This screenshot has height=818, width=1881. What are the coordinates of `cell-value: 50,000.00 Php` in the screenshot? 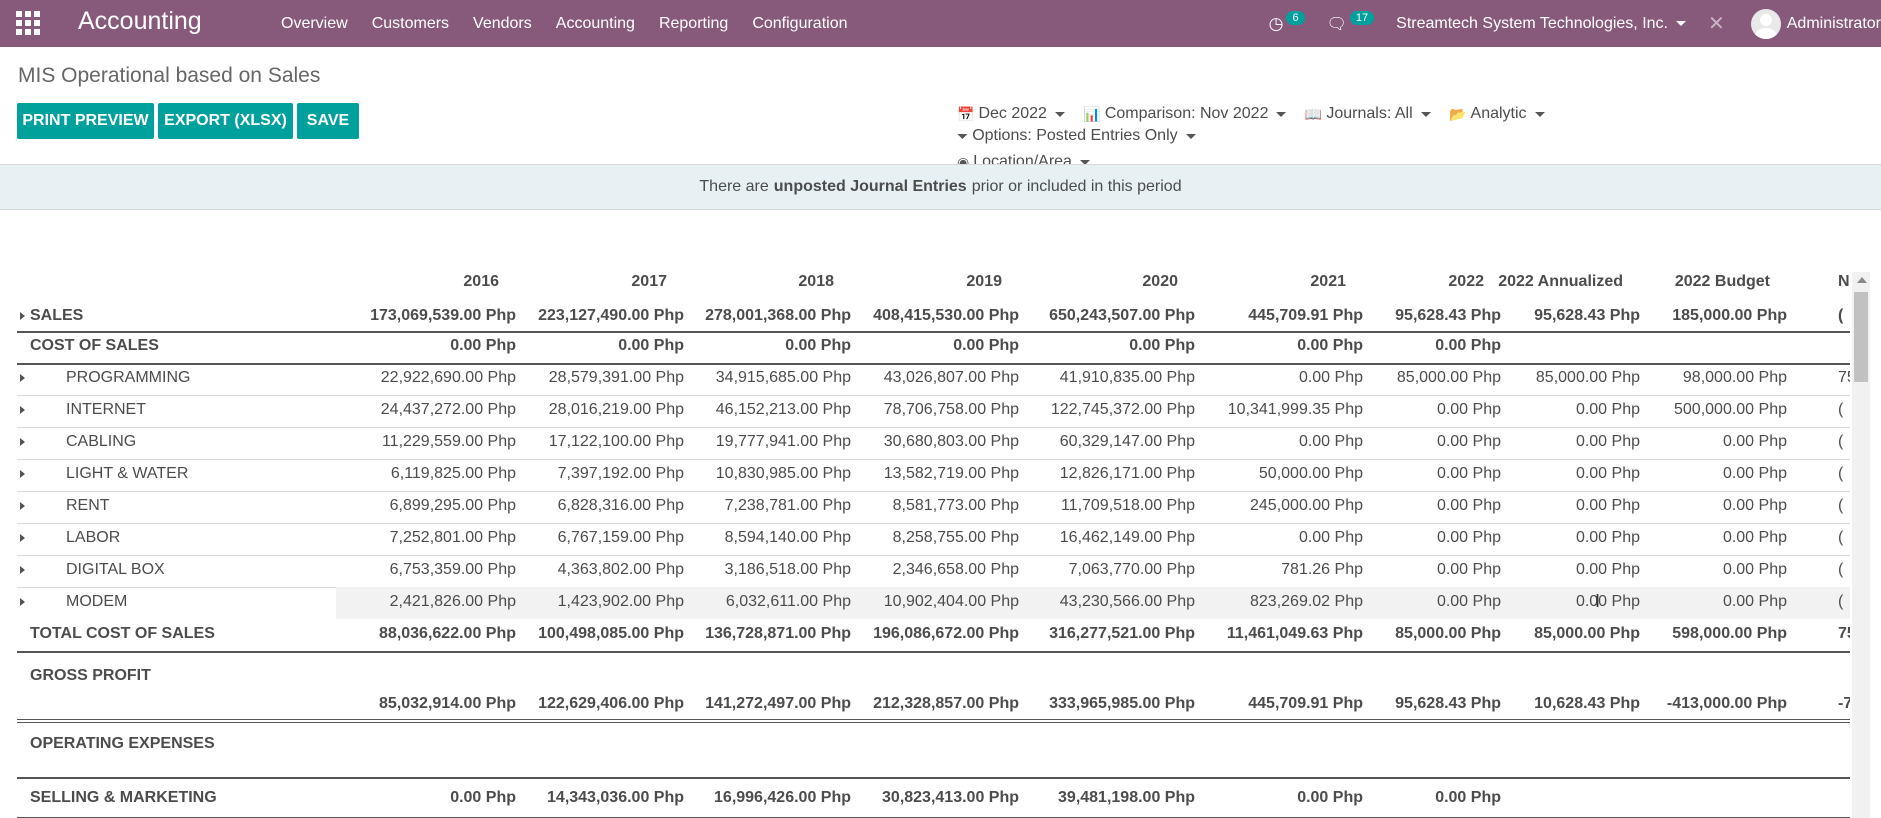 It's located at (1310, 473).